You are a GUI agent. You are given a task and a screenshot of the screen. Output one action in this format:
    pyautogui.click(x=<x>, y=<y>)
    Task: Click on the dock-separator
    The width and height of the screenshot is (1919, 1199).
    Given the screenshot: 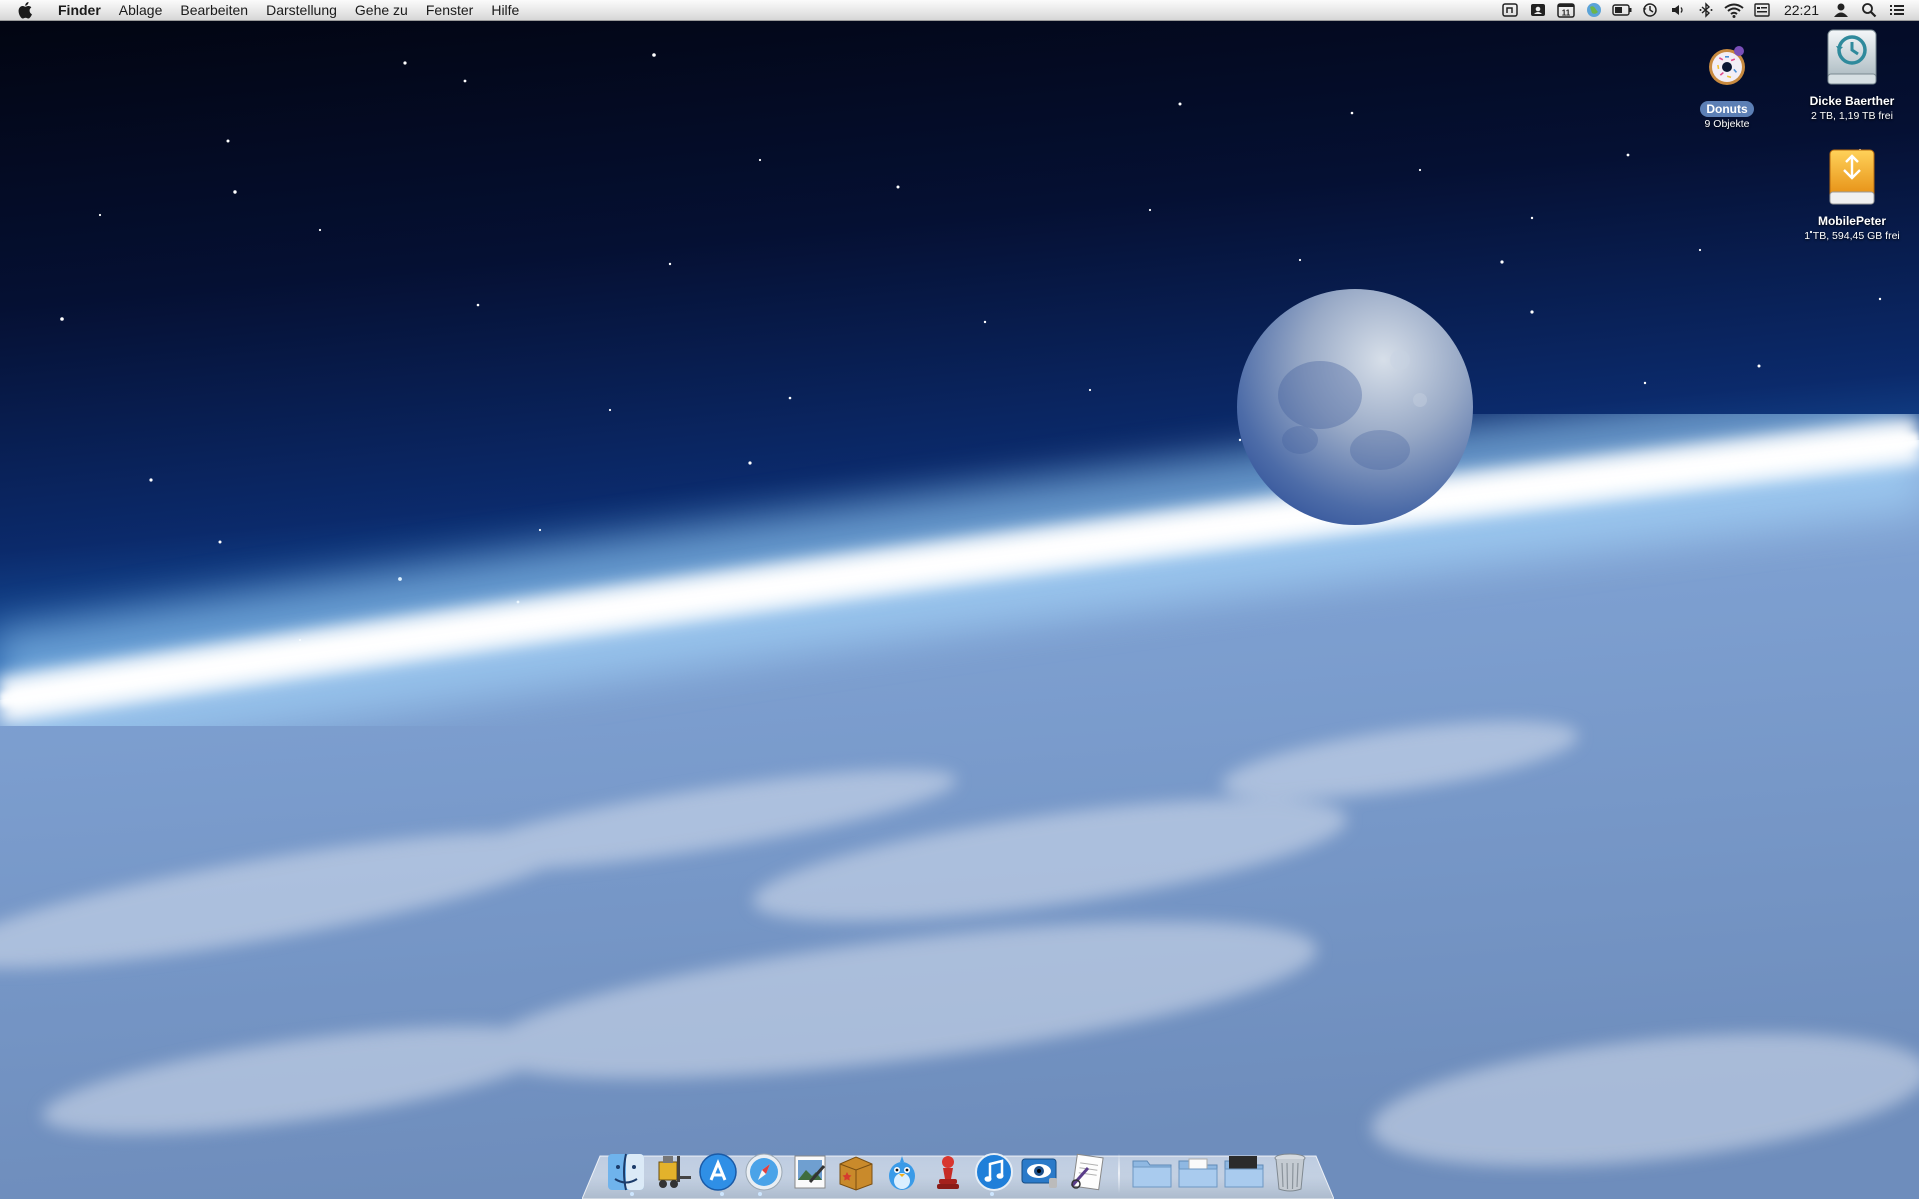 What is the action you would take?
    pyautogui.click(x=1119, y=1173)
    